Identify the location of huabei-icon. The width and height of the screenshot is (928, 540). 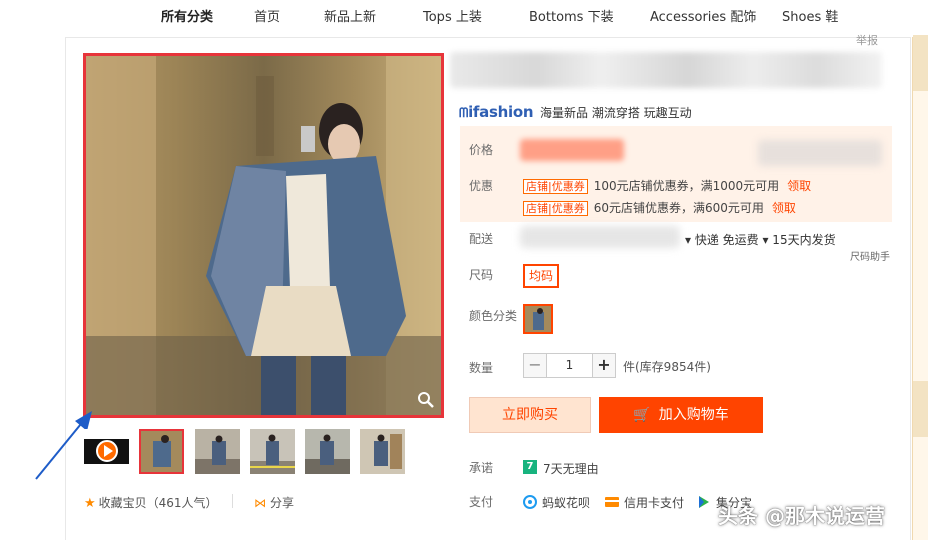
(530, 502).